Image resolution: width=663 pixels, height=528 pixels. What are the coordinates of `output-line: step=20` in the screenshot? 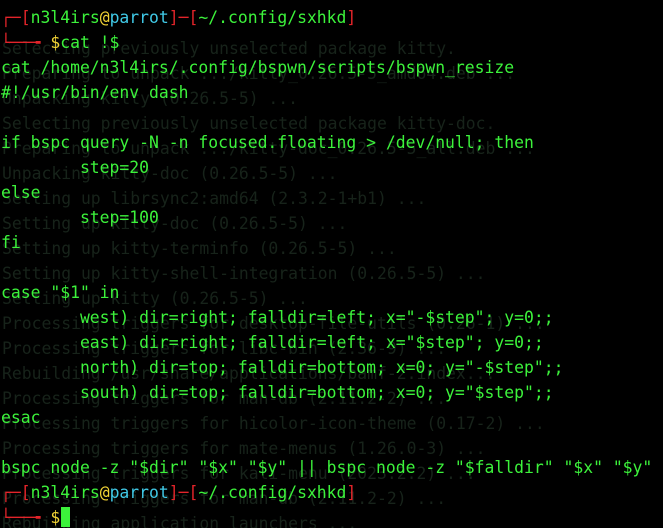 It's located at (75, 167).